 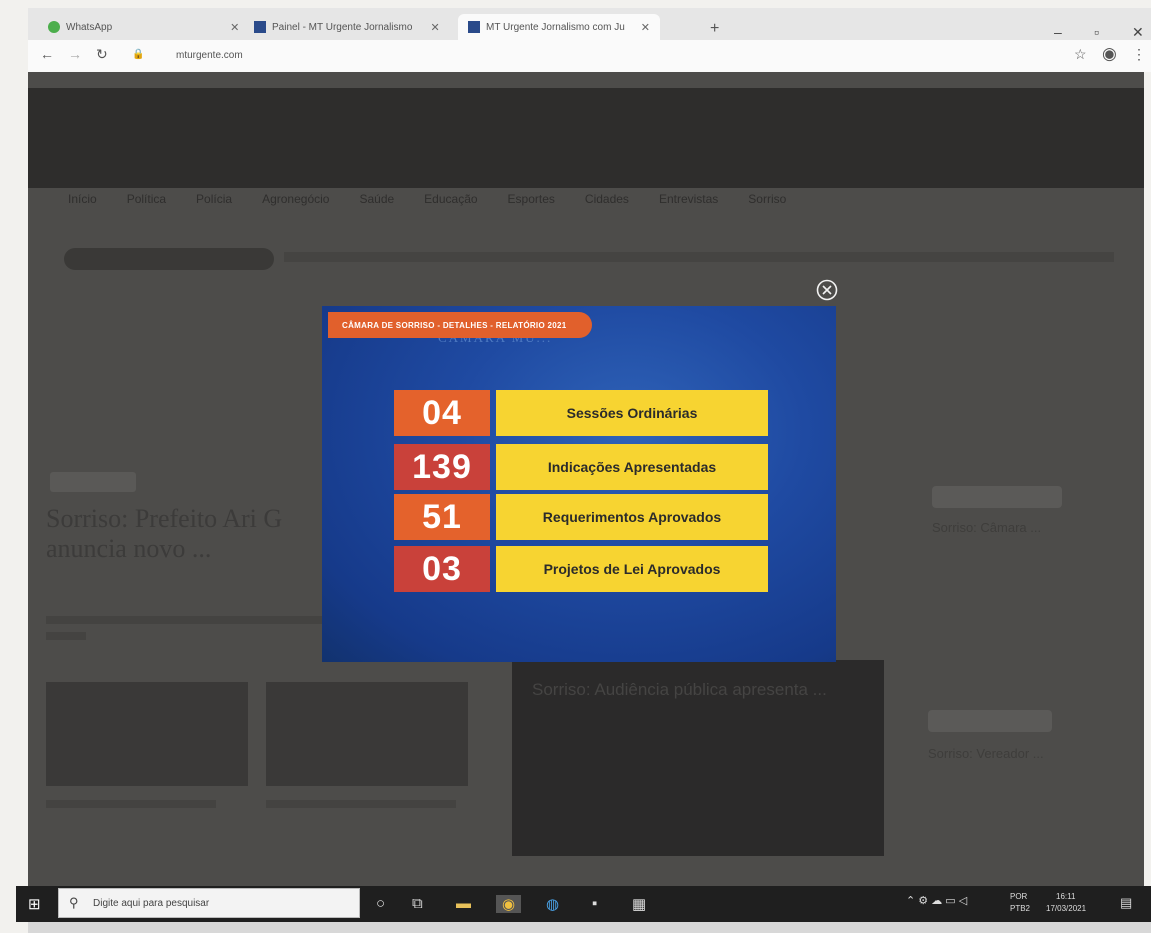 I want to click on tab-label: Painel - MT Urgente Jornalismo, so click(x=342, y=27).